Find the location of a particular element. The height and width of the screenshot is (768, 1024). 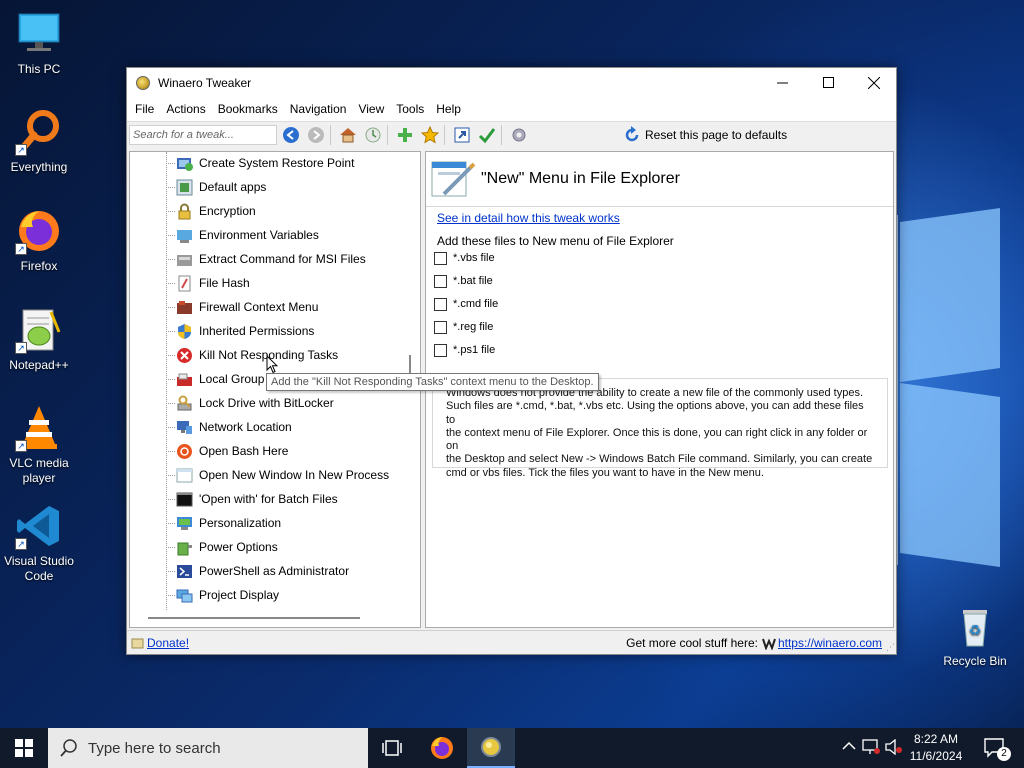

bookmarks-button is located at coordinates (430, 135).